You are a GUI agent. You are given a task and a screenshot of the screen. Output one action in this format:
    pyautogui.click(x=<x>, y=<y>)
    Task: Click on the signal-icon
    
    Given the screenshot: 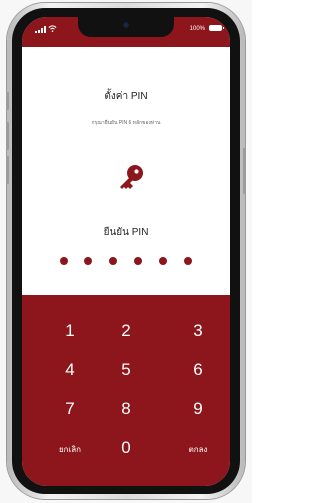 What is the action you would take?
    pyautogui.click(x=40, y=29)
    